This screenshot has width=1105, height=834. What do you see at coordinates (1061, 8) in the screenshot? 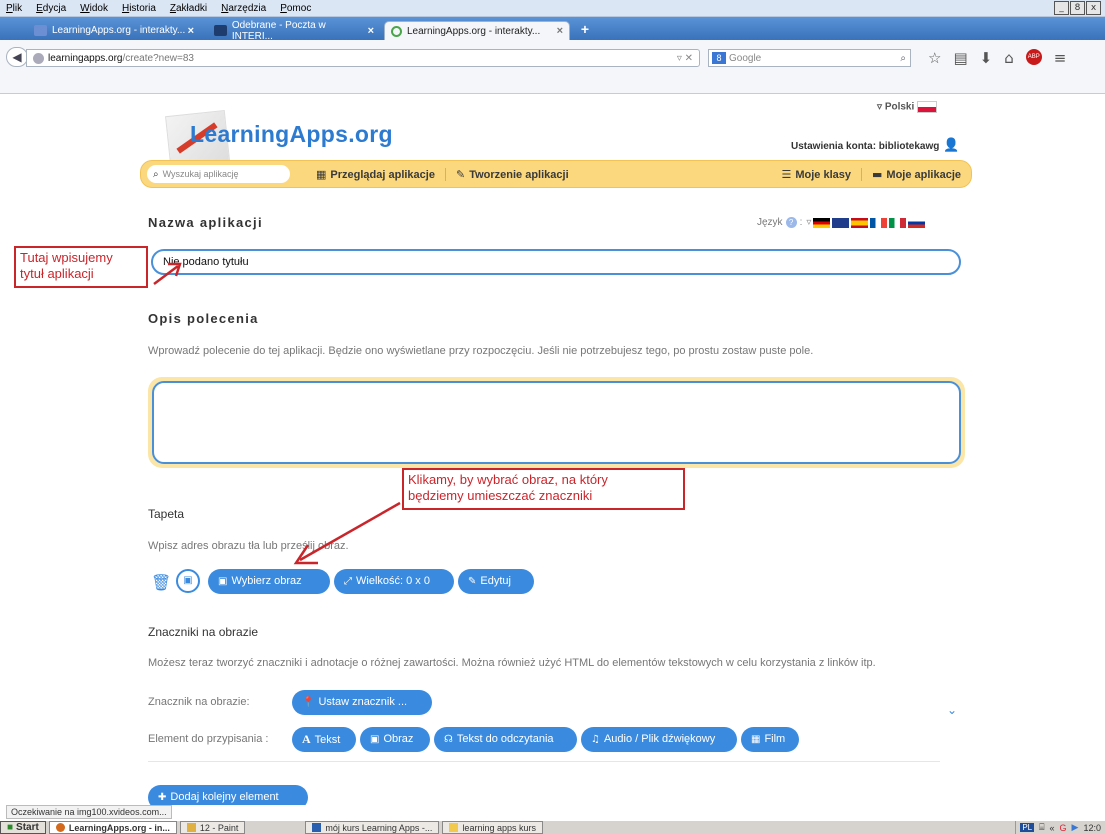
I see `minimize-button: _` at bounding box center [1061, 8].